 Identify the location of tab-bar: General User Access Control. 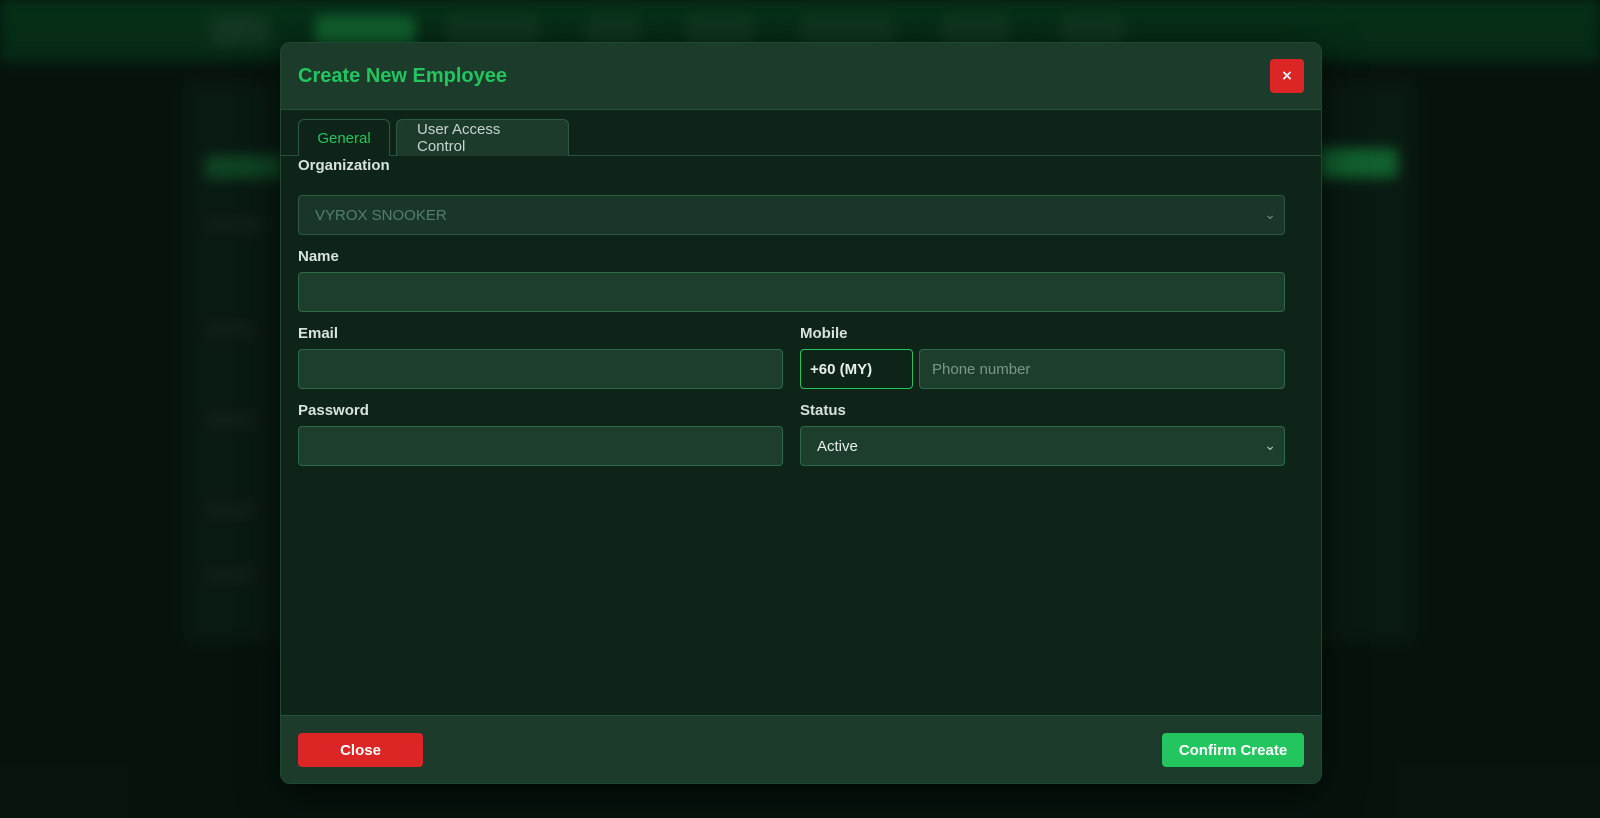
(801, 133).